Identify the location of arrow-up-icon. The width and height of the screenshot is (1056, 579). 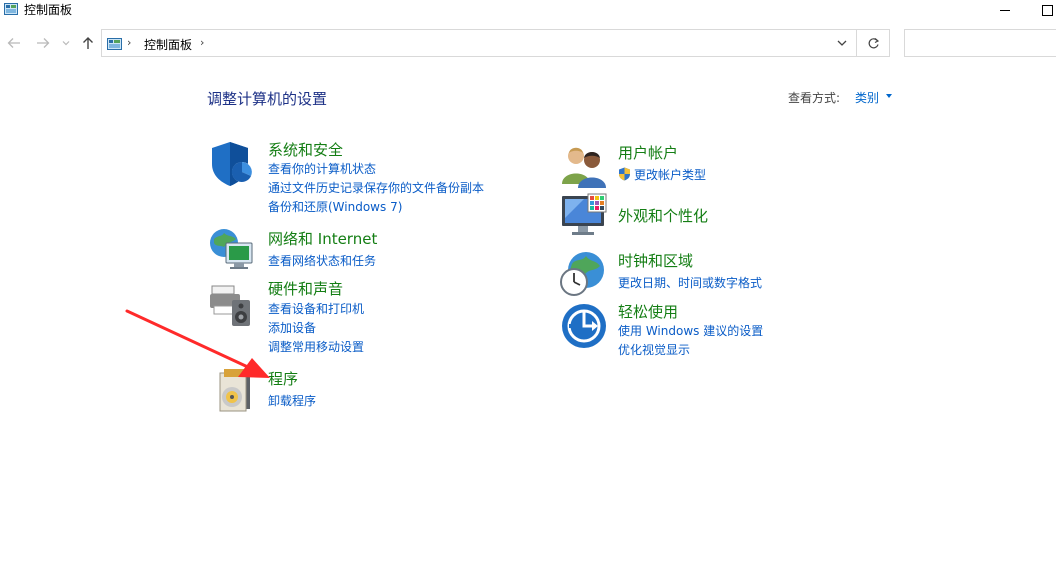
(88, 43).